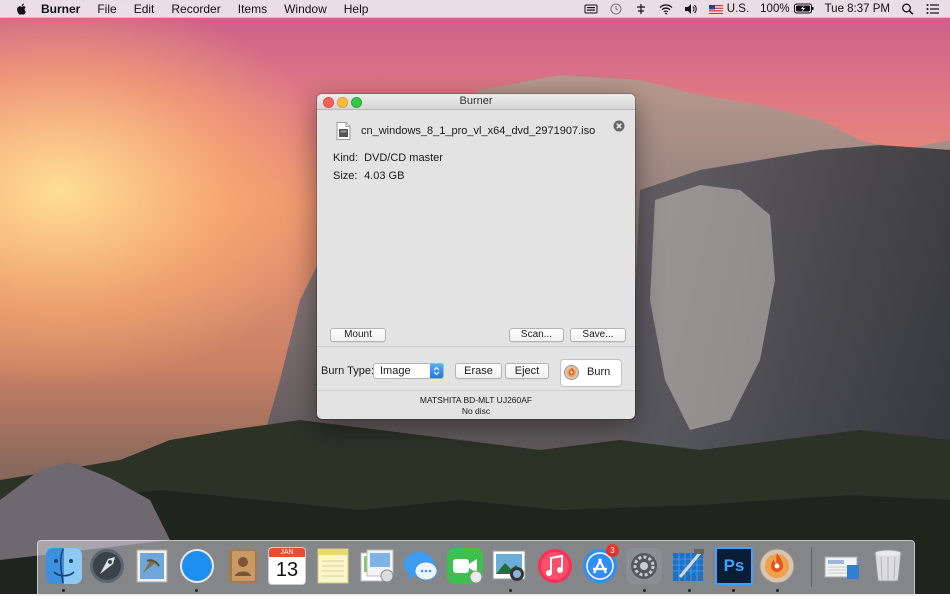 Image resolution: width=950 pixels, height=596 pixels. What do you see at coordinates (403, 158) in the screenshot?
I see `kind-value: DVD/CD master` at bounding box center [403, 158].